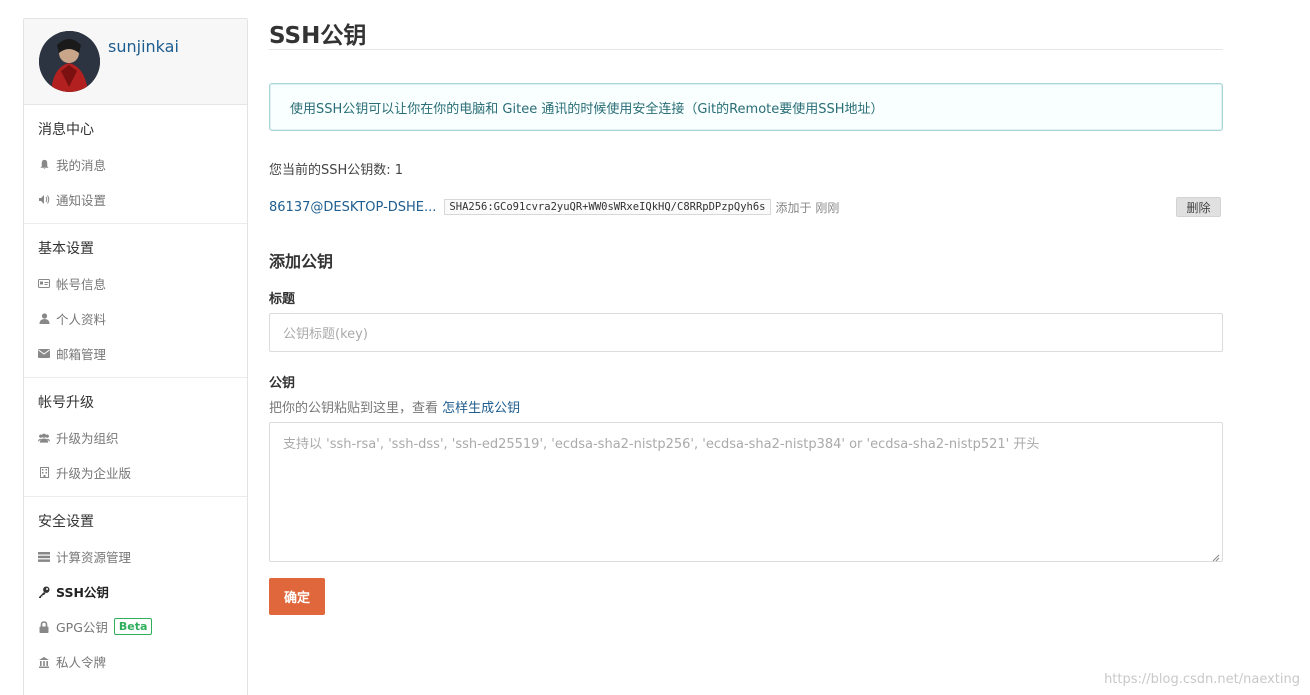  What do you see at coordinates (81, 354) in the screenshot?
I see `sidebar-item-label: 邮箱管理` at bounding box center [81, 354].